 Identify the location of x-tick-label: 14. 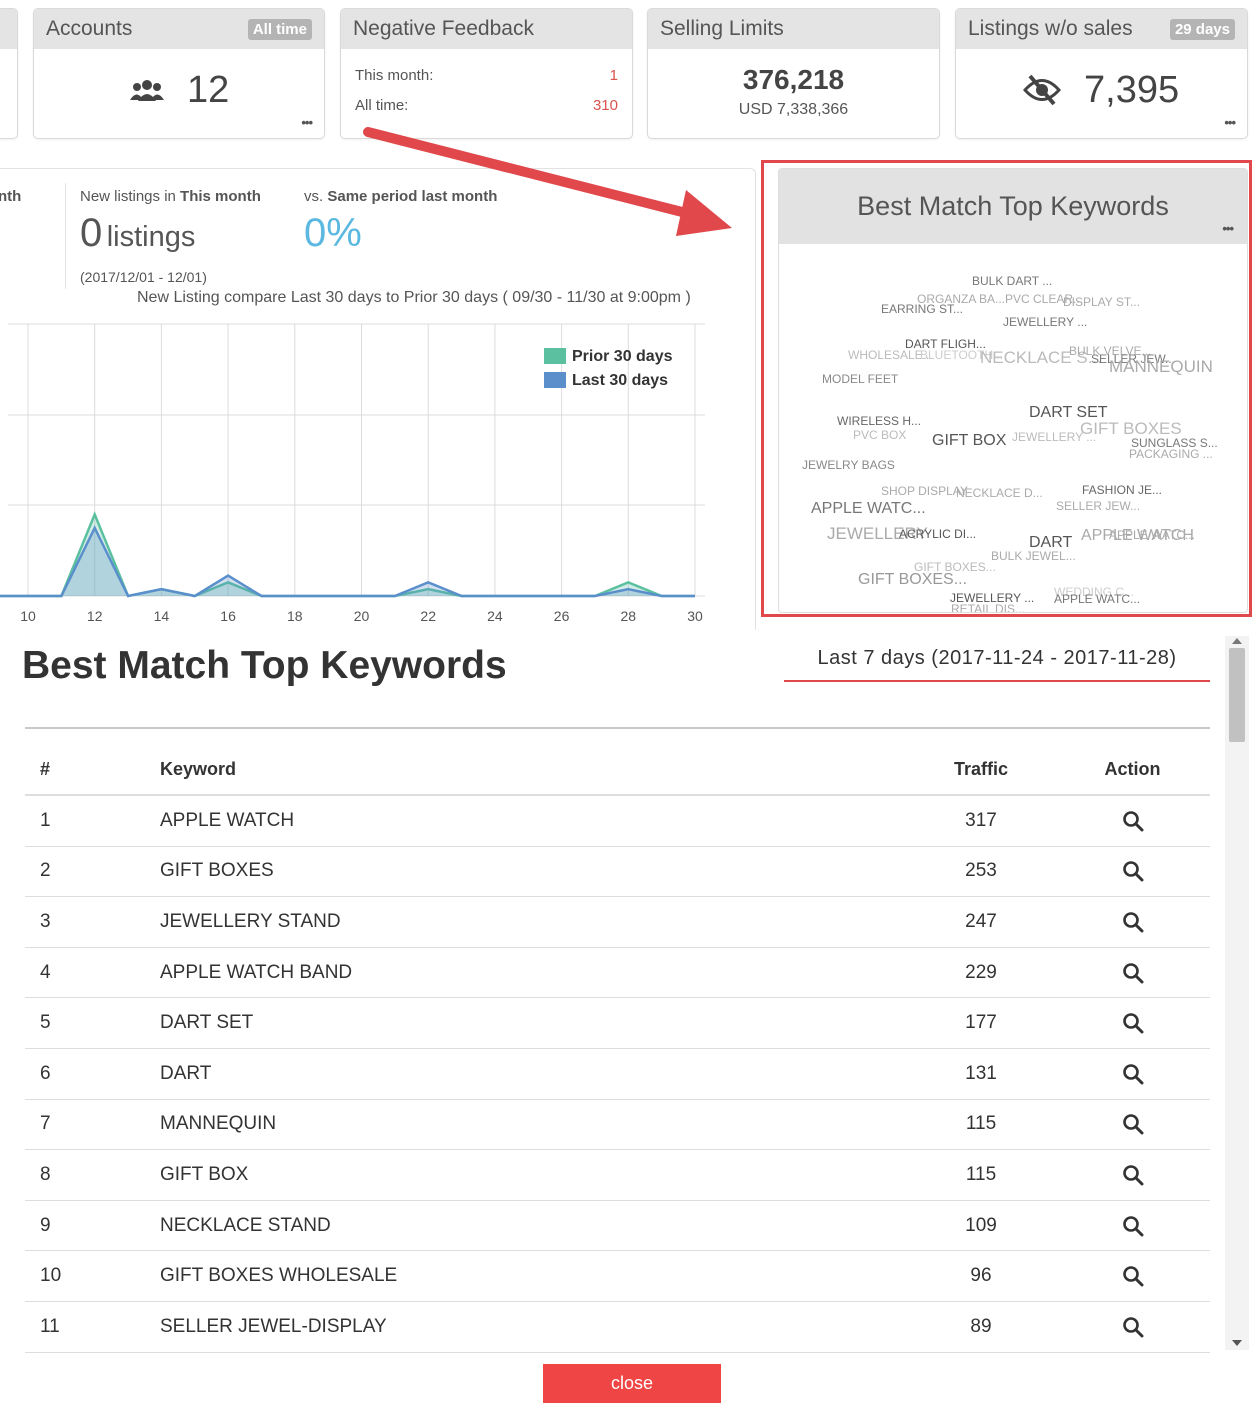
(162, 616).